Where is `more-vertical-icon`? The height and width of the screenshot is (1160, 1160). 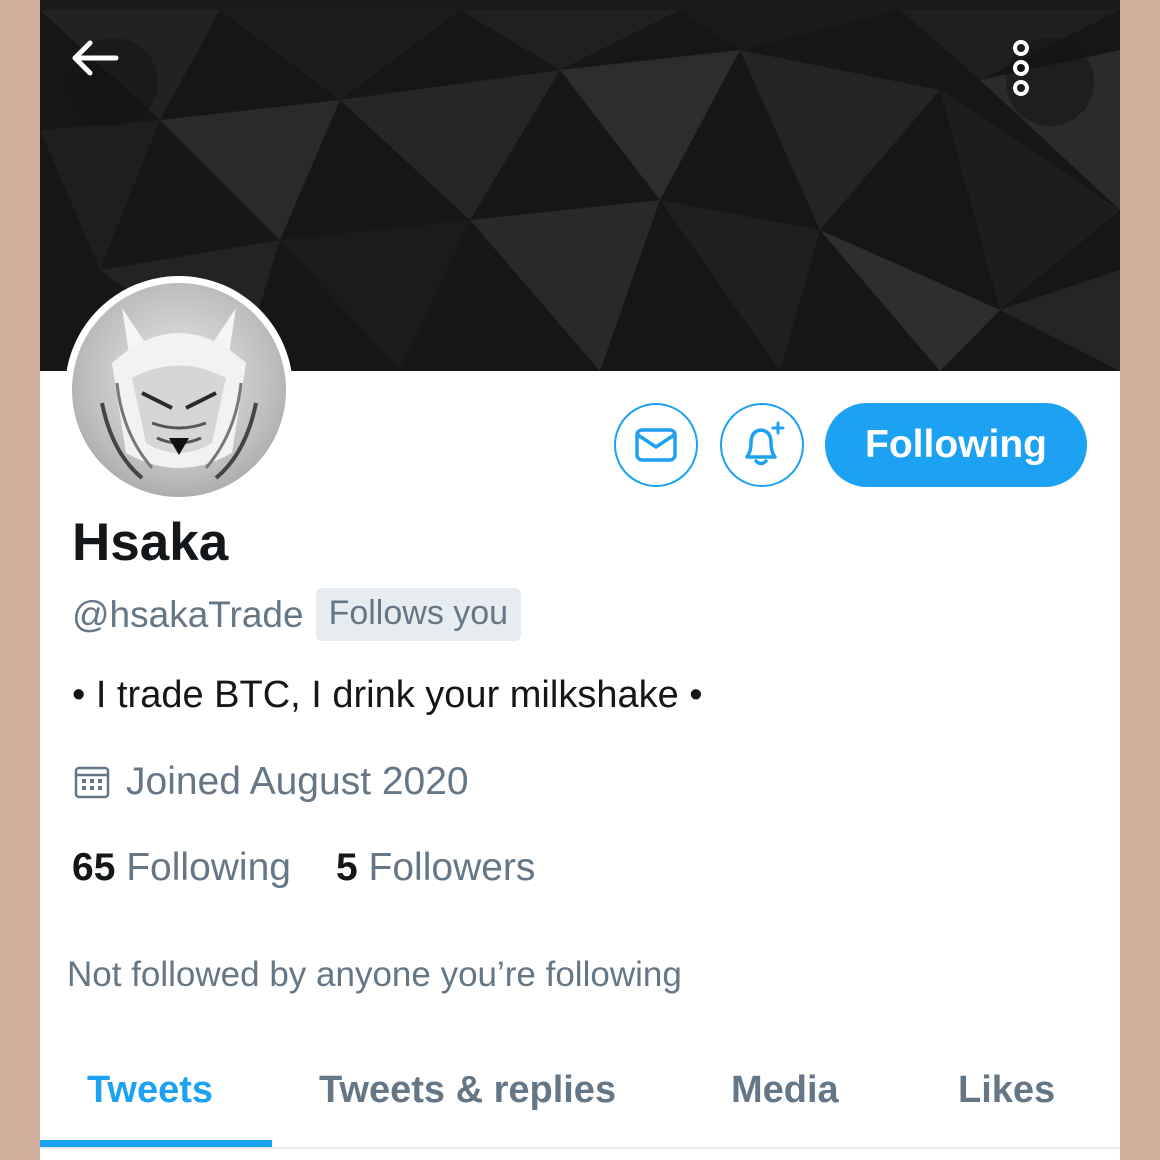 more-vertical-icon is located at coordinates (1021, 68).